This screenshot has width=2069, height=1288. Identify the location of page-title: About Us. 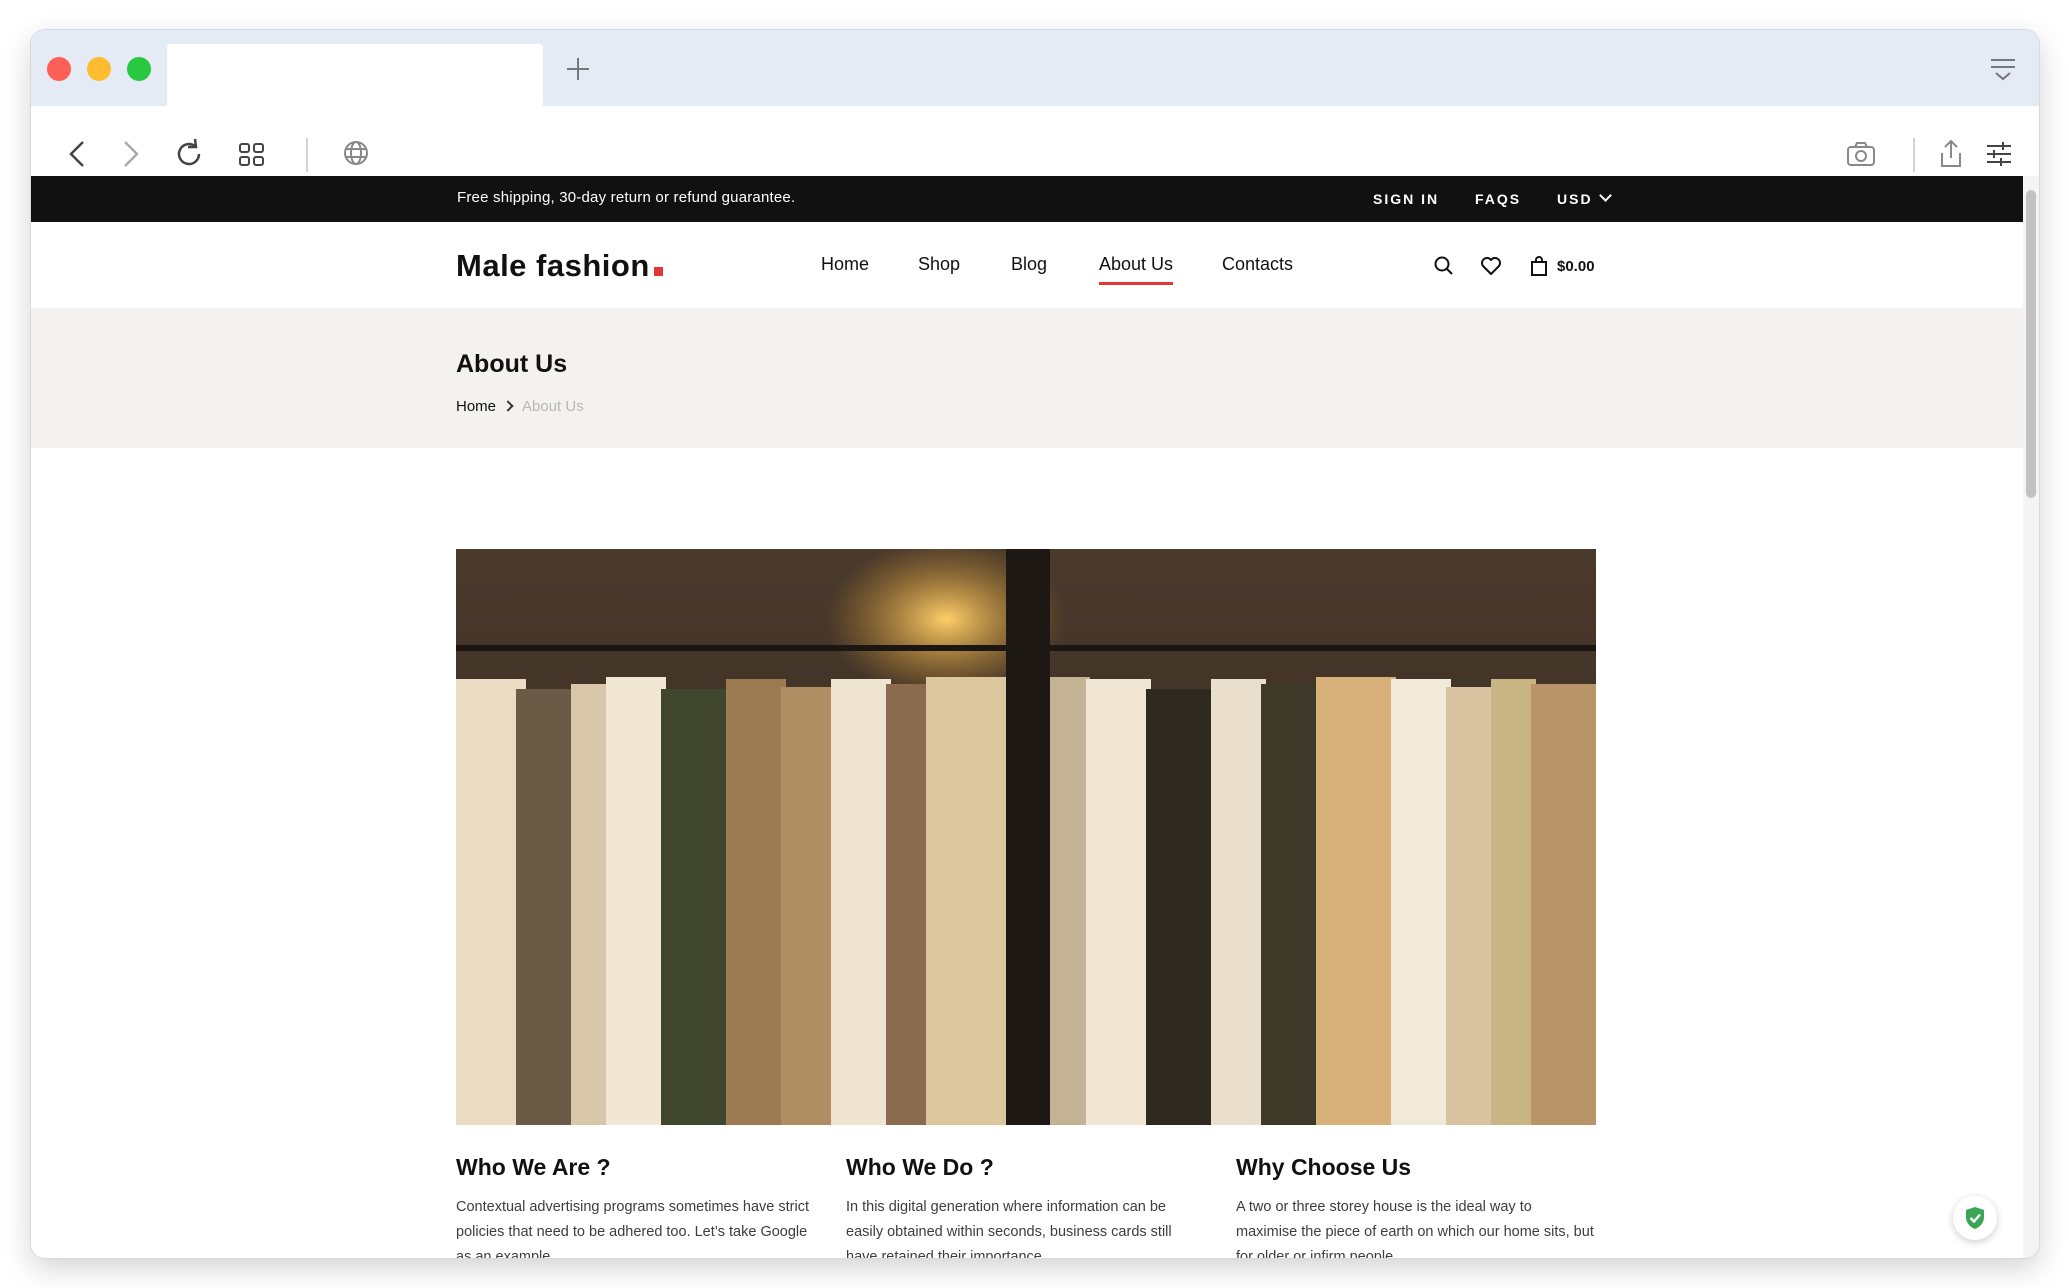
(512, 364).